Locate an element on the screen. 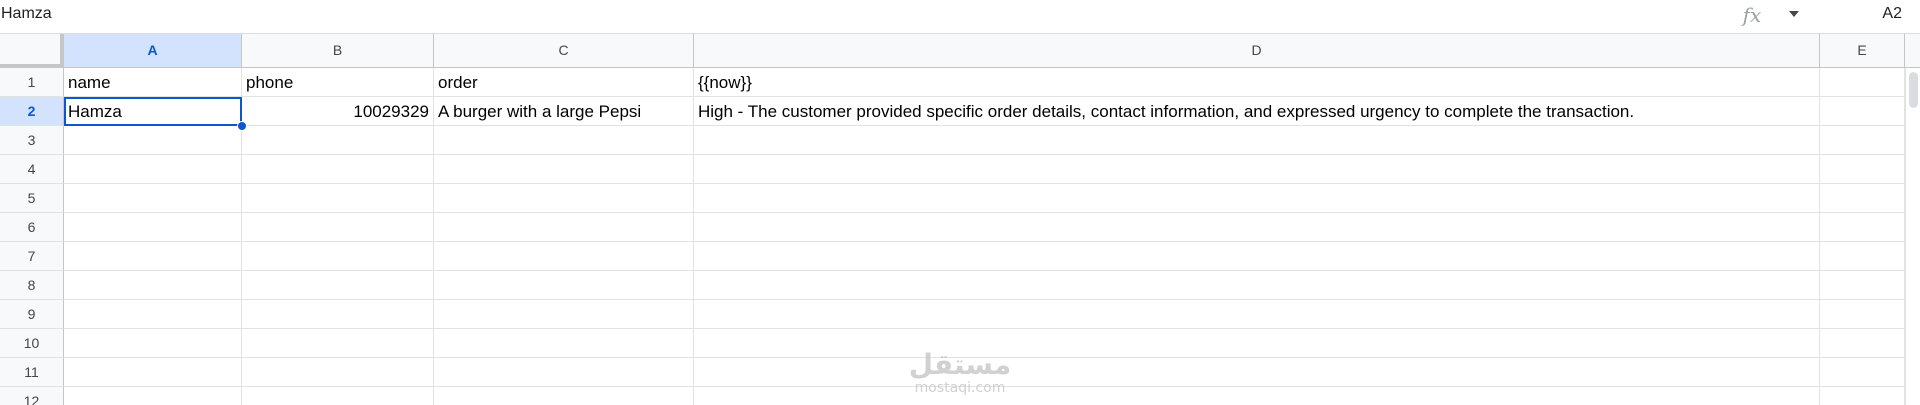 The width and height of the screenshot is (1920, 405). fx-icon: fx is located at coordinates (1752, 15).